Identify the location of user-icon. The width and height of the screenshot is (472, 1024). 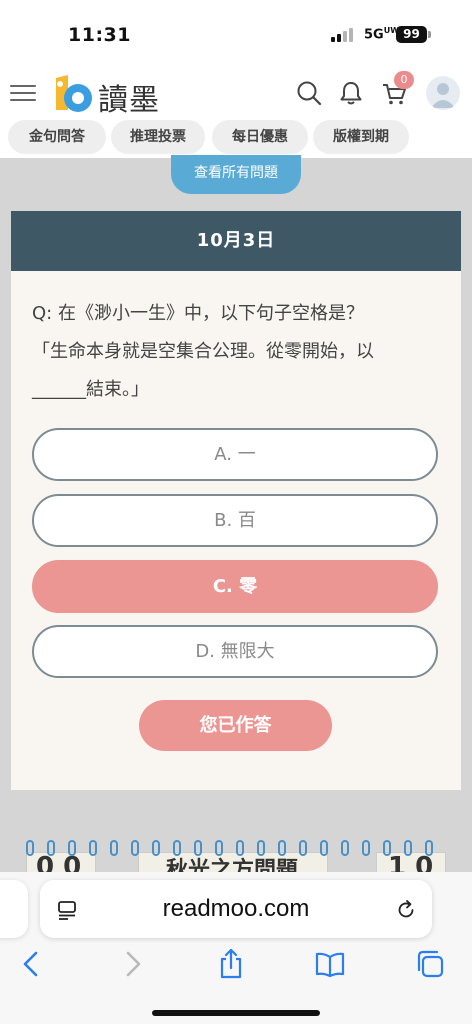
(443, 95).